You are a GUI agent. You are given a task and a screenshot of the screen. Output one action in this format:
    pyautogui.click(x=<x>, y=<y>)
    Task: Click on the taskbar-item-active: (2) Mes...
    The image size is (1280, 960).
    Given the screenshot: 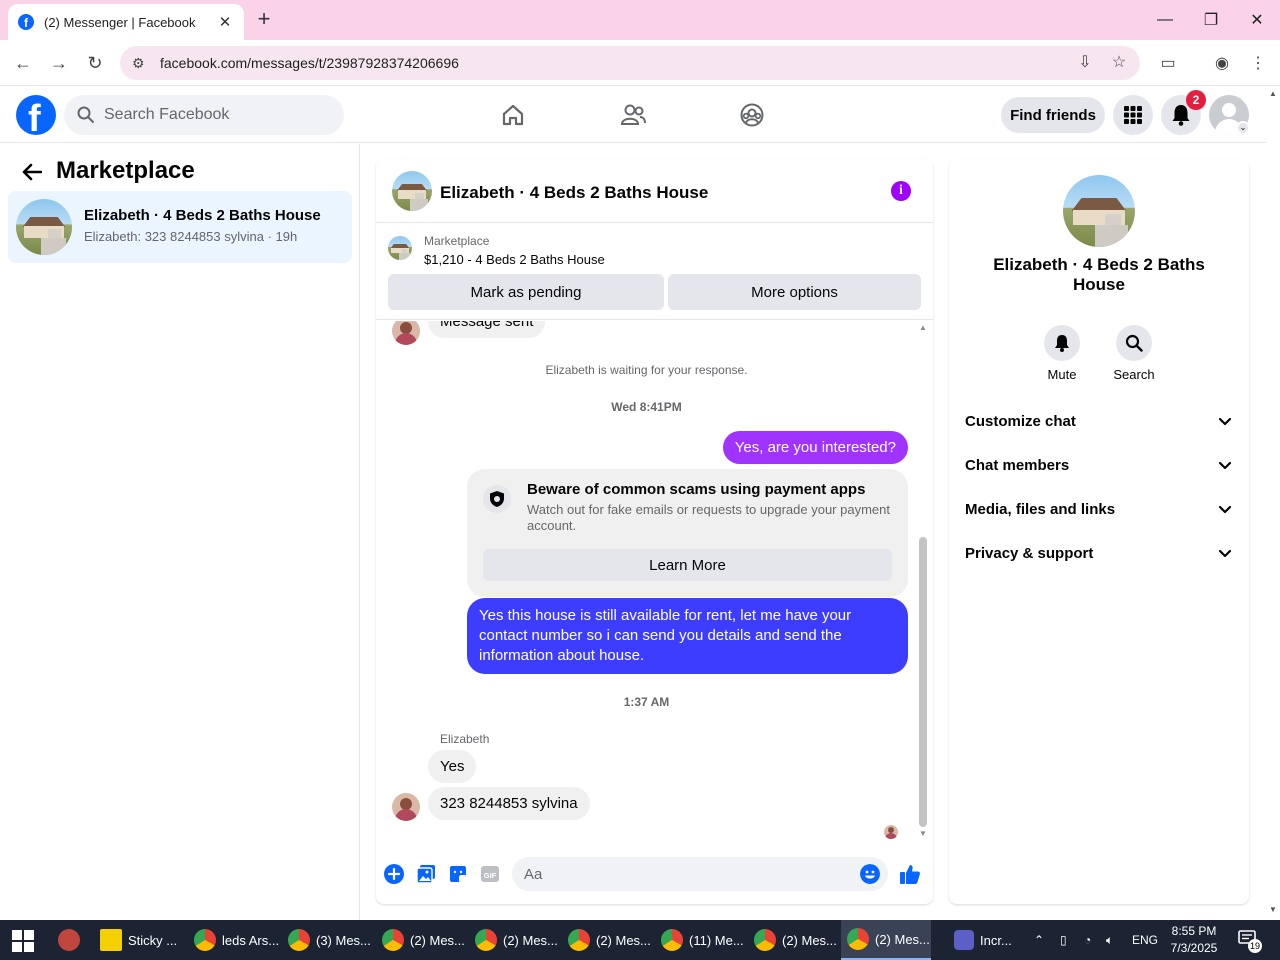 What is the action you would take?
    pyautogui.click(x=886, y=940)
    